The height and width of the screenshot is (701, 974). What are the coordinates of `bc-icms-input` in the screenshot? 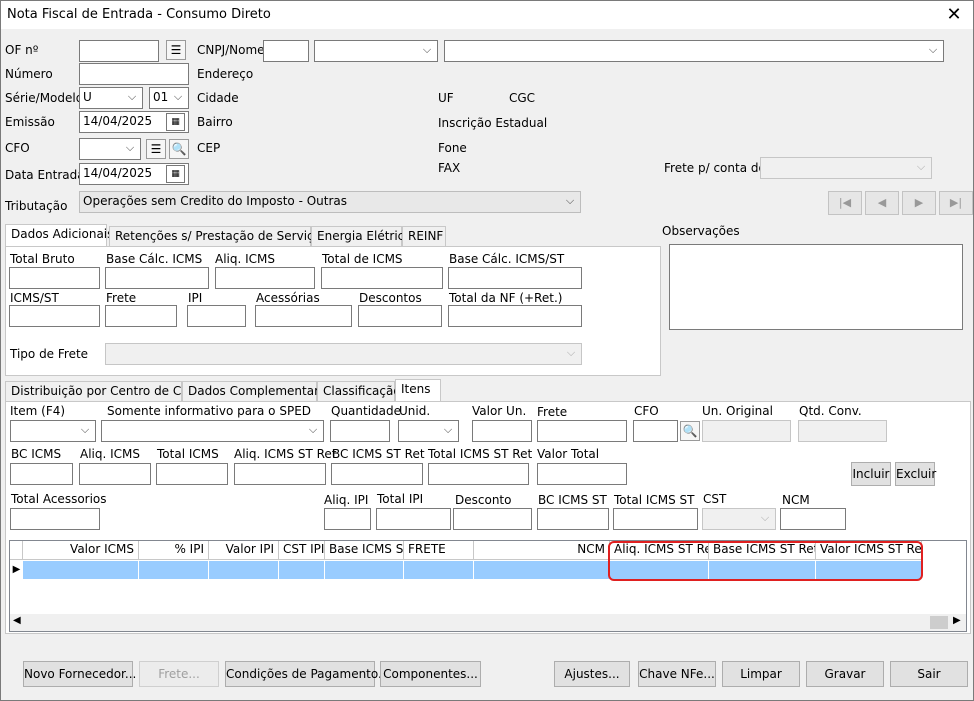 It's located at (41, 474).